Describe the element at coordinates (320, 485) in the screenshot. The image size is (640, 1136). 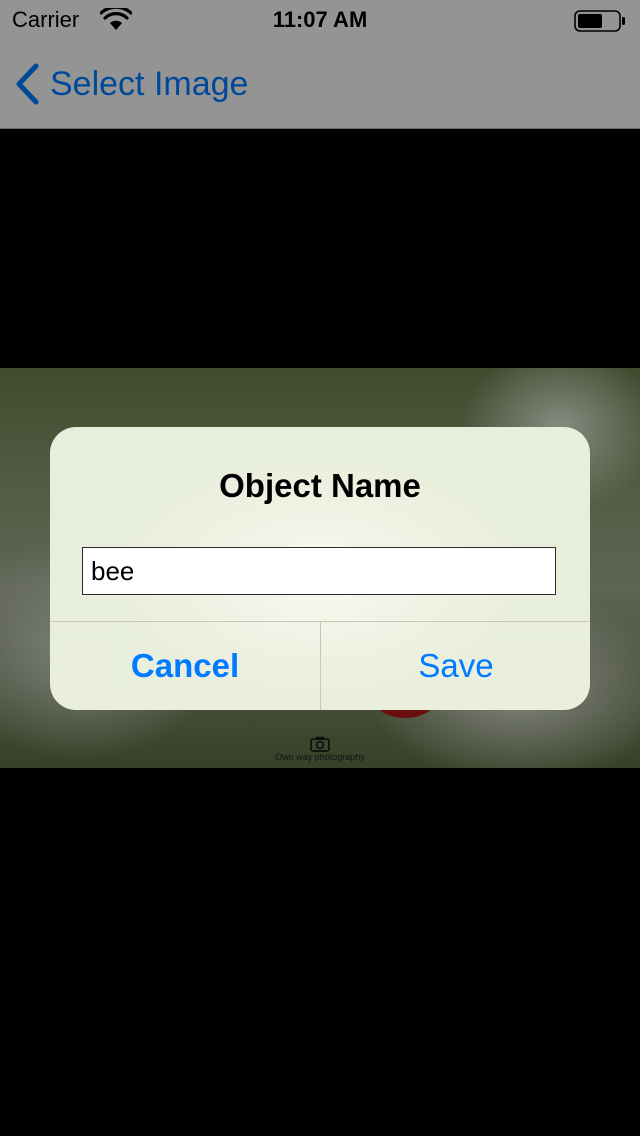
I see `alert-title: Object Name` at that location.